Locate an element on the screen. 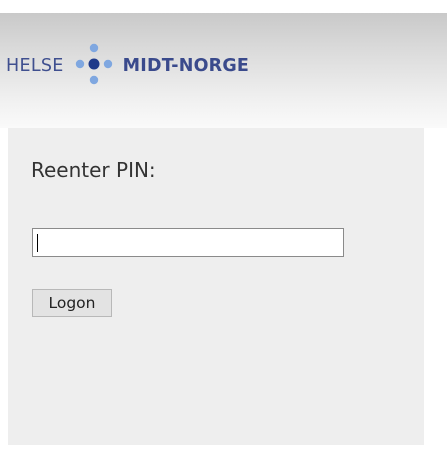  helse-midt-norge-logo: HELSE MIDT-NORGE is located at coordinates (127, 67).